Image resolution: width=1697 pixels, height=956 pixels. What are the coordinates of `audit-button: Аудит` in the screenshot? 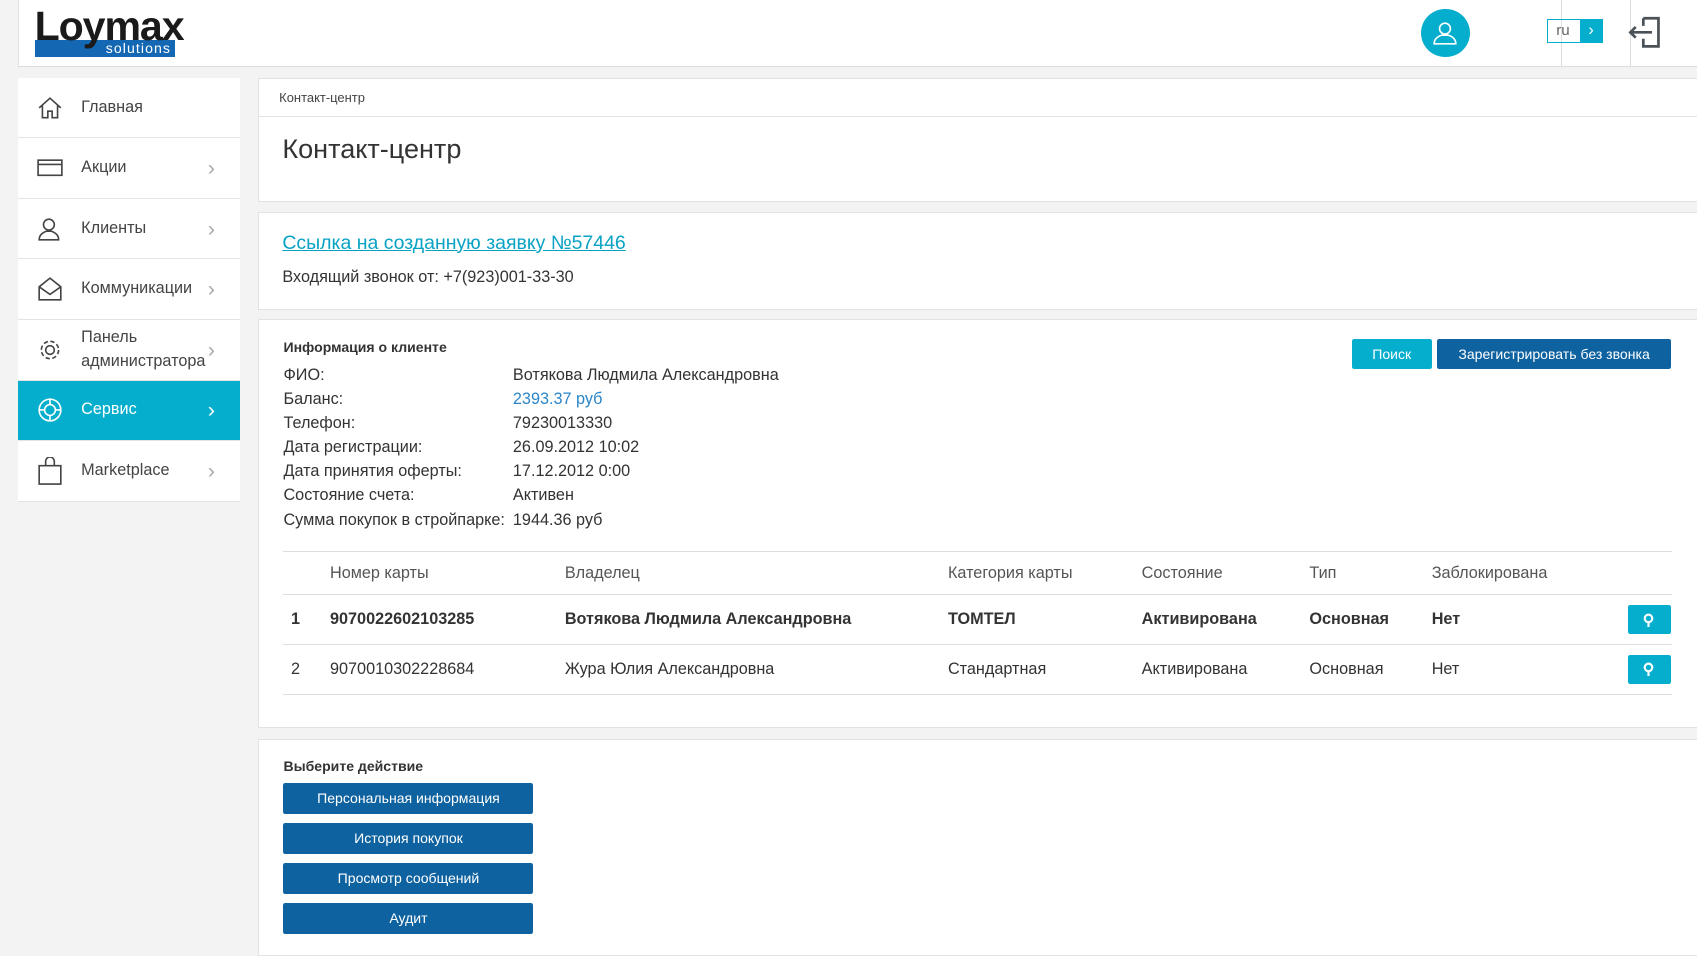 It's located at (408, 918).